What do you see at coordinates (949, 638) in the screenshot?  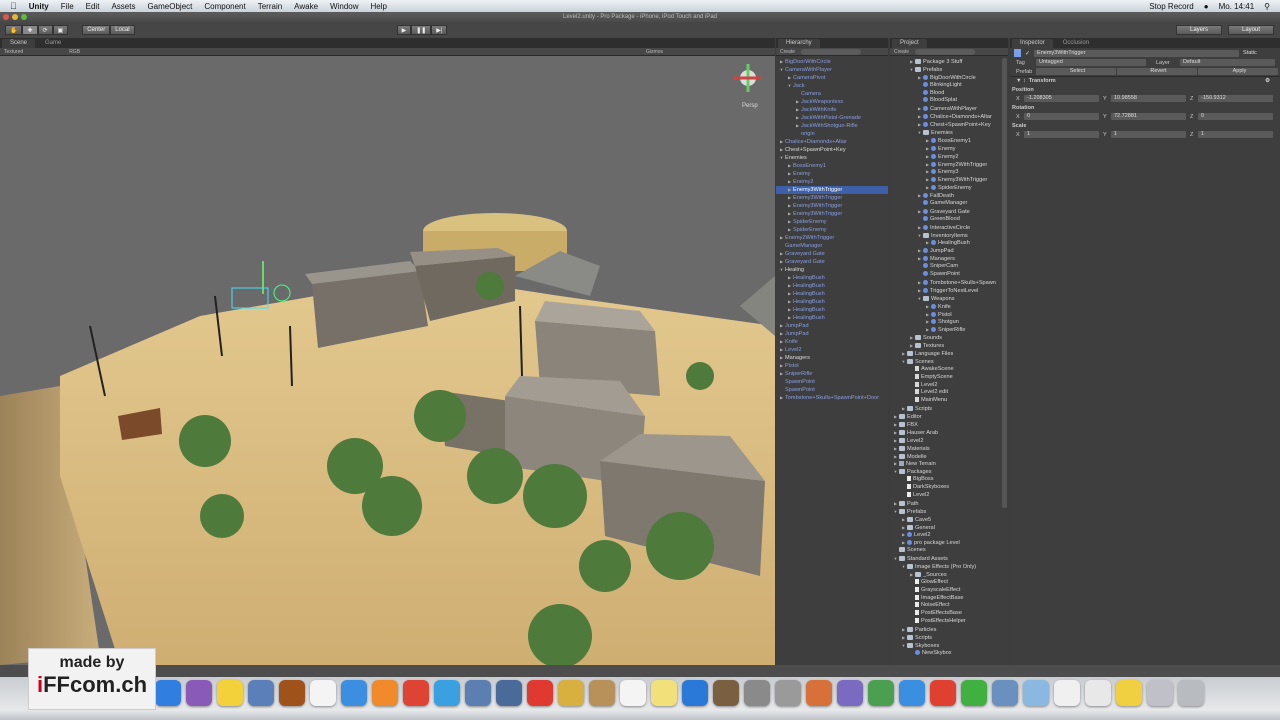 I see `project-item: ▶ Scripts` at bounding box center [949, 638].